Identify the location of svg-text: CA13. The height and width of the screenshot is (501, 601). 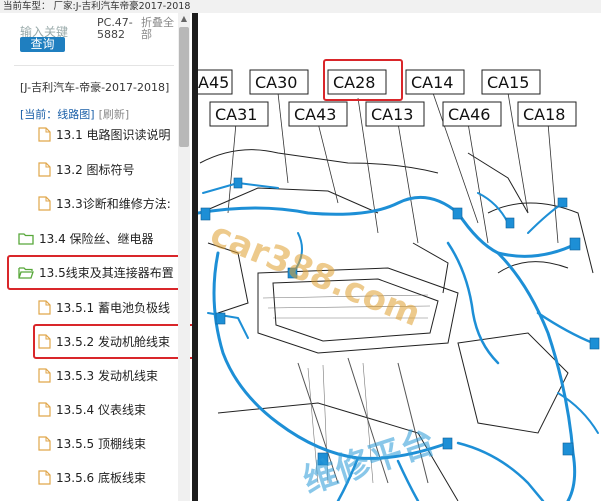
(392, 114).